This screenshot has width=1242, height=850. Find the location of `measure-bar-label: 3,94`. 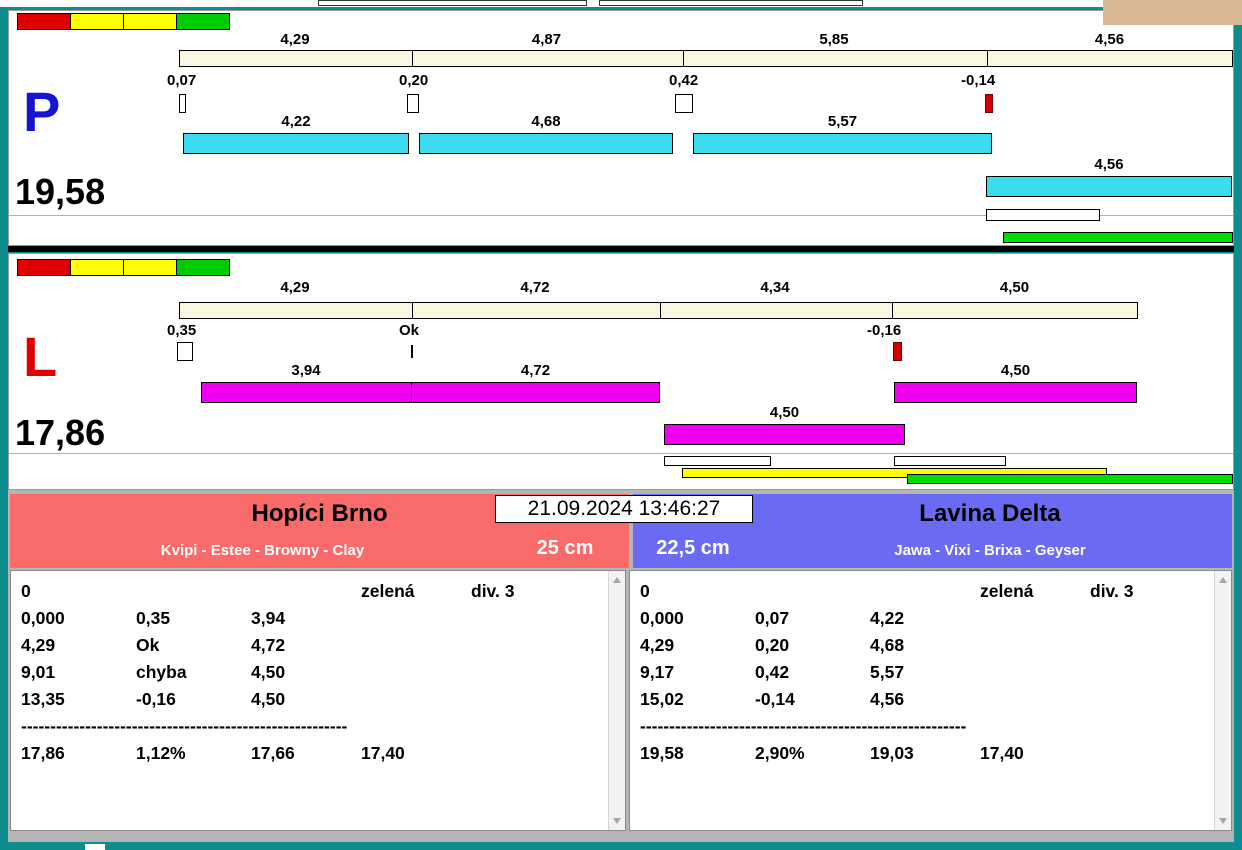

measure-bar-label: 3,94 is located at coordinates (306, 370).